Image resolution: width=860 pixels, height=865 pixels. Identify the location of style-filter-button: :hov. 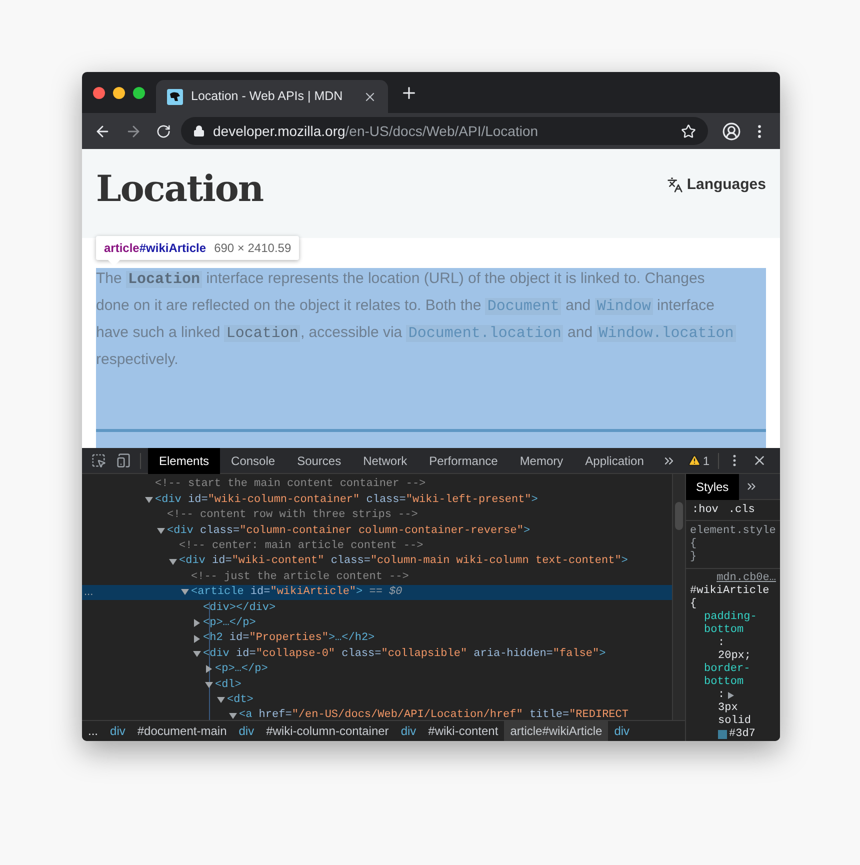
(705, 510).